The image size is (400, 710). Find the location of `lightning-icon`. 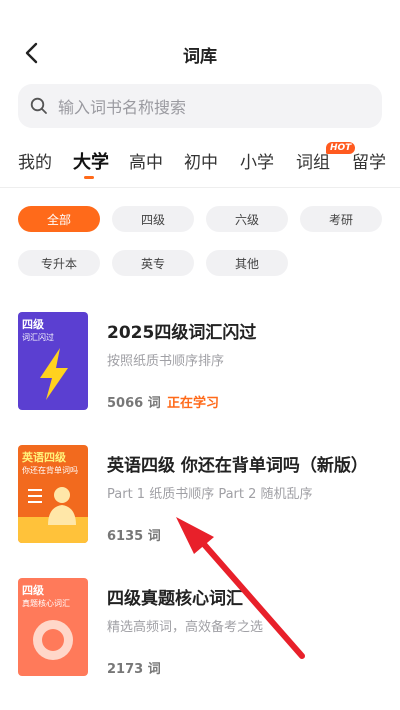

lightning-icon is located at coordinates (54, 374).